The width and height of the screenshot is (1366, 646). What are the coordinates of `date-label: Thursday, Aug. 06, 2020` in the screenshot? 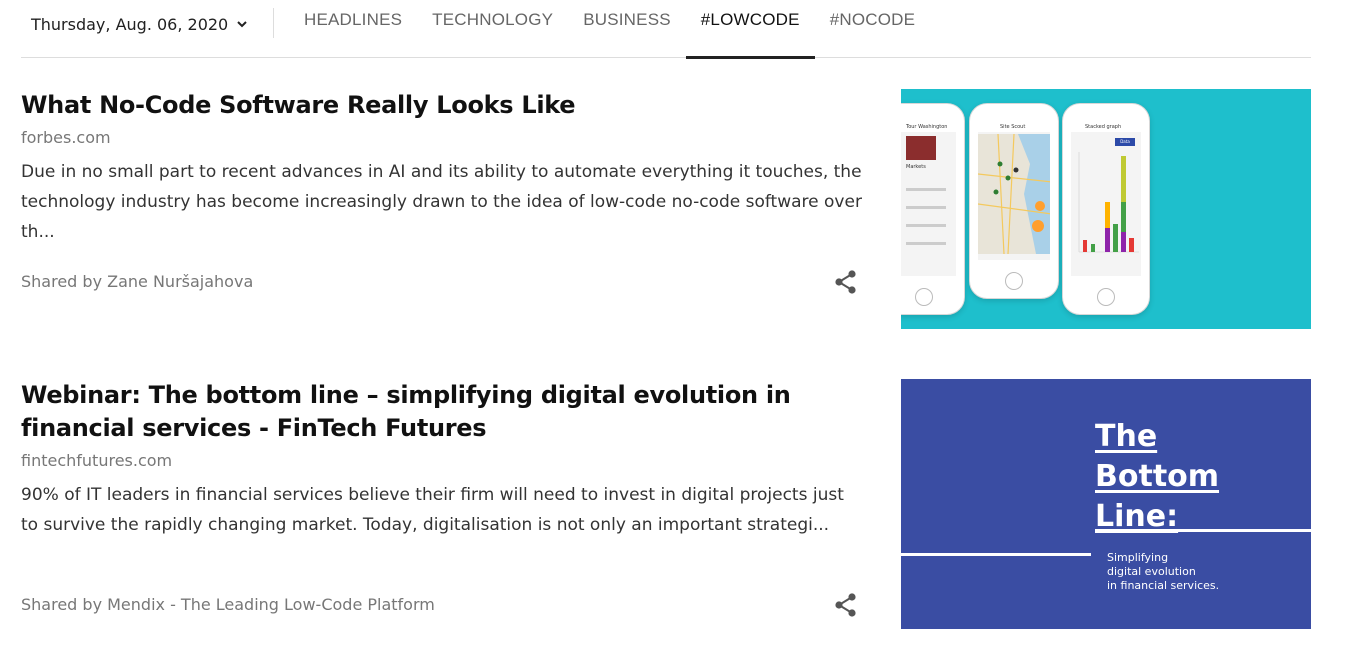 It's located at (130, 24).